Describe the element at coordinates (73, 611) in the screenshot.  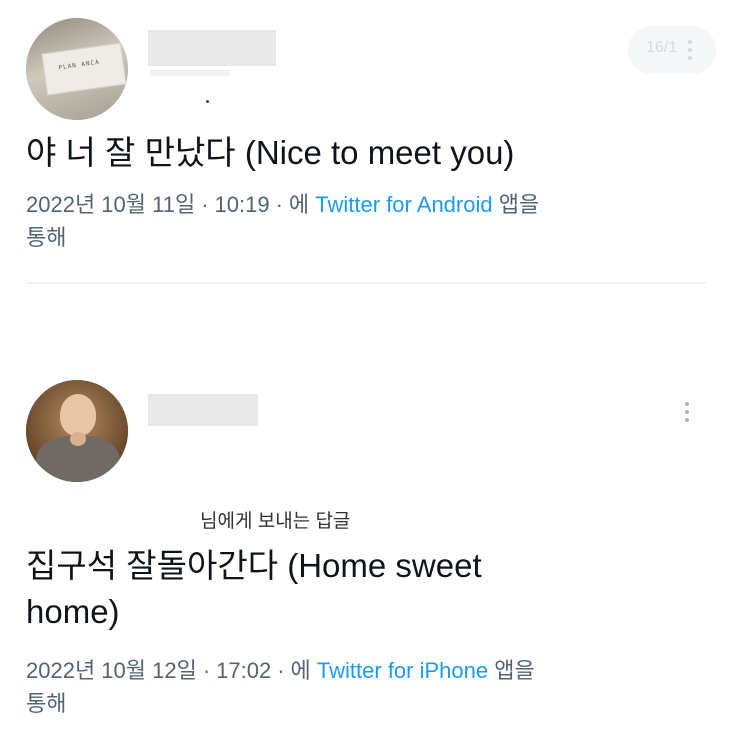
I see `tweet-text-line: home)` at that location.